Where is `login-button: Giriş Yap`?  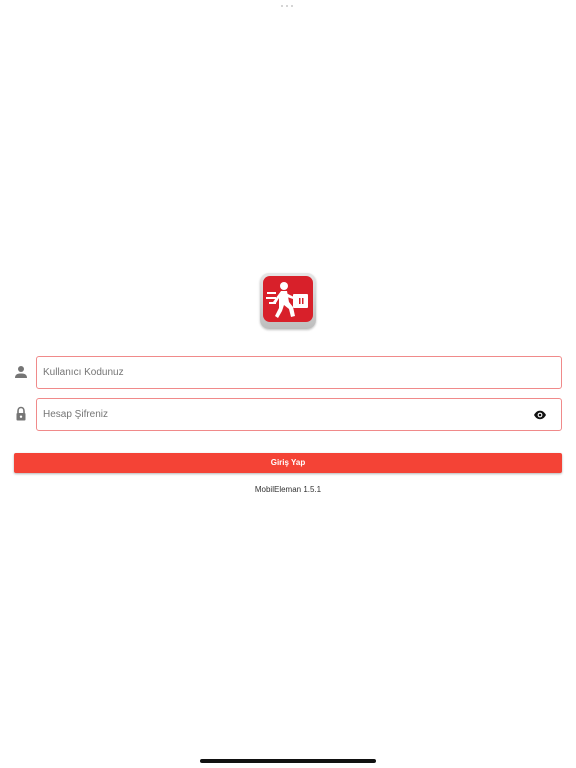
login-button: Giriş Yap is located at coordinates (288, 463).